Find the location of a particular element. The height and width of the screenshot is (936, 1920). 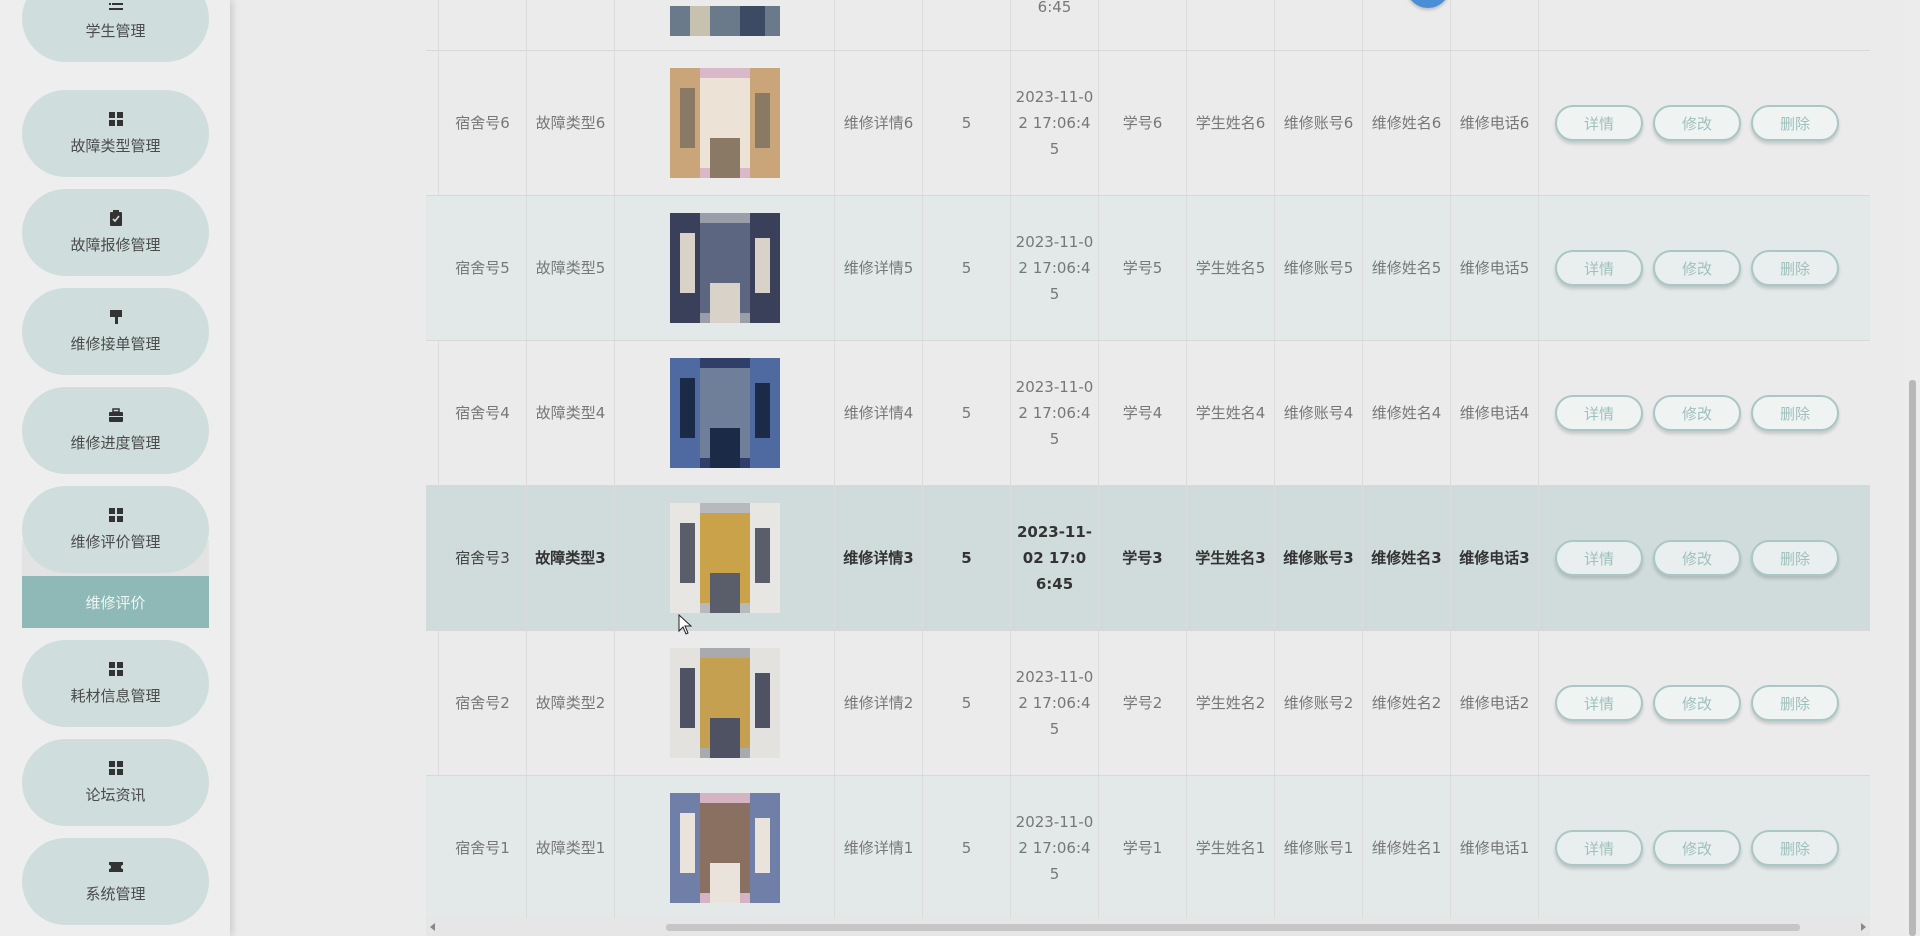

dorm-cell: 宿舍号6 is located at coordinates (483, 123).